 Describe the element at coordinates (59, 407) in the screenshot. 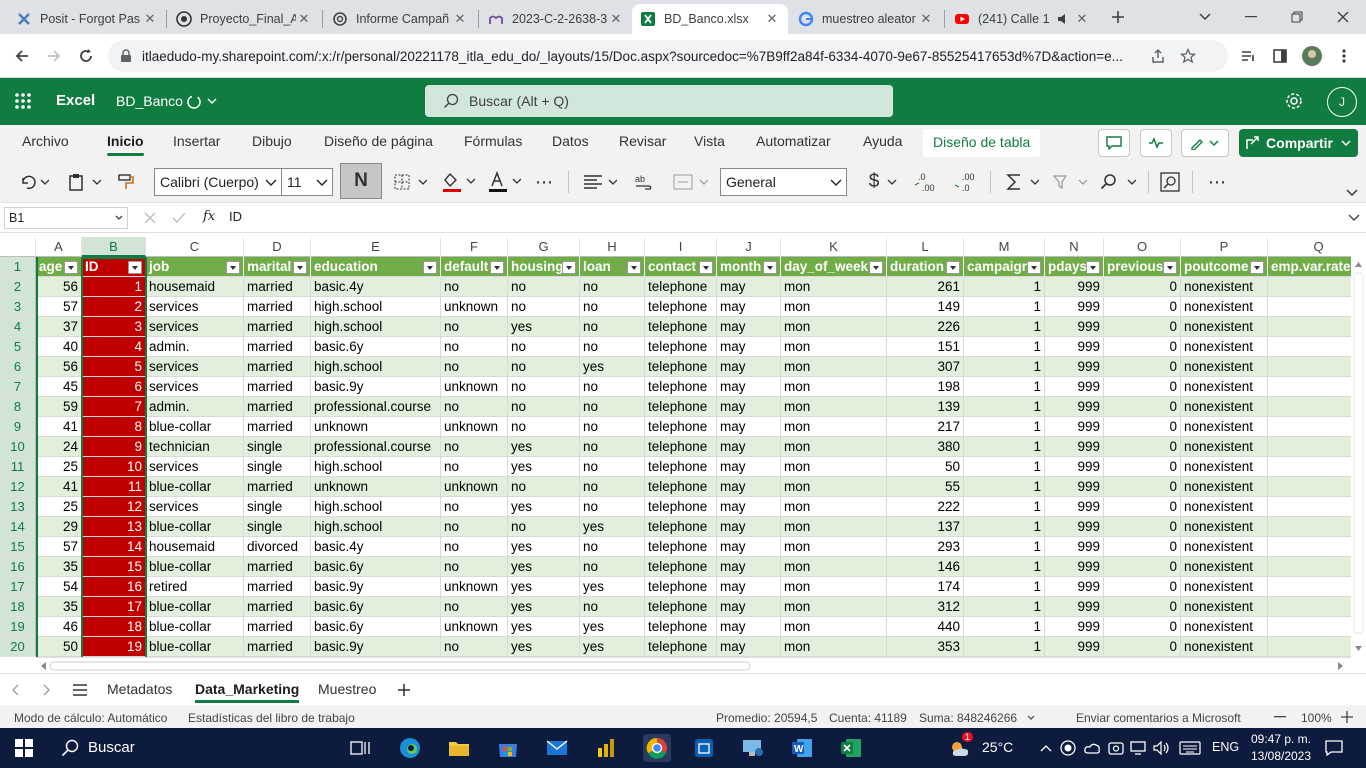

I see `table-cell: 59` at that location.